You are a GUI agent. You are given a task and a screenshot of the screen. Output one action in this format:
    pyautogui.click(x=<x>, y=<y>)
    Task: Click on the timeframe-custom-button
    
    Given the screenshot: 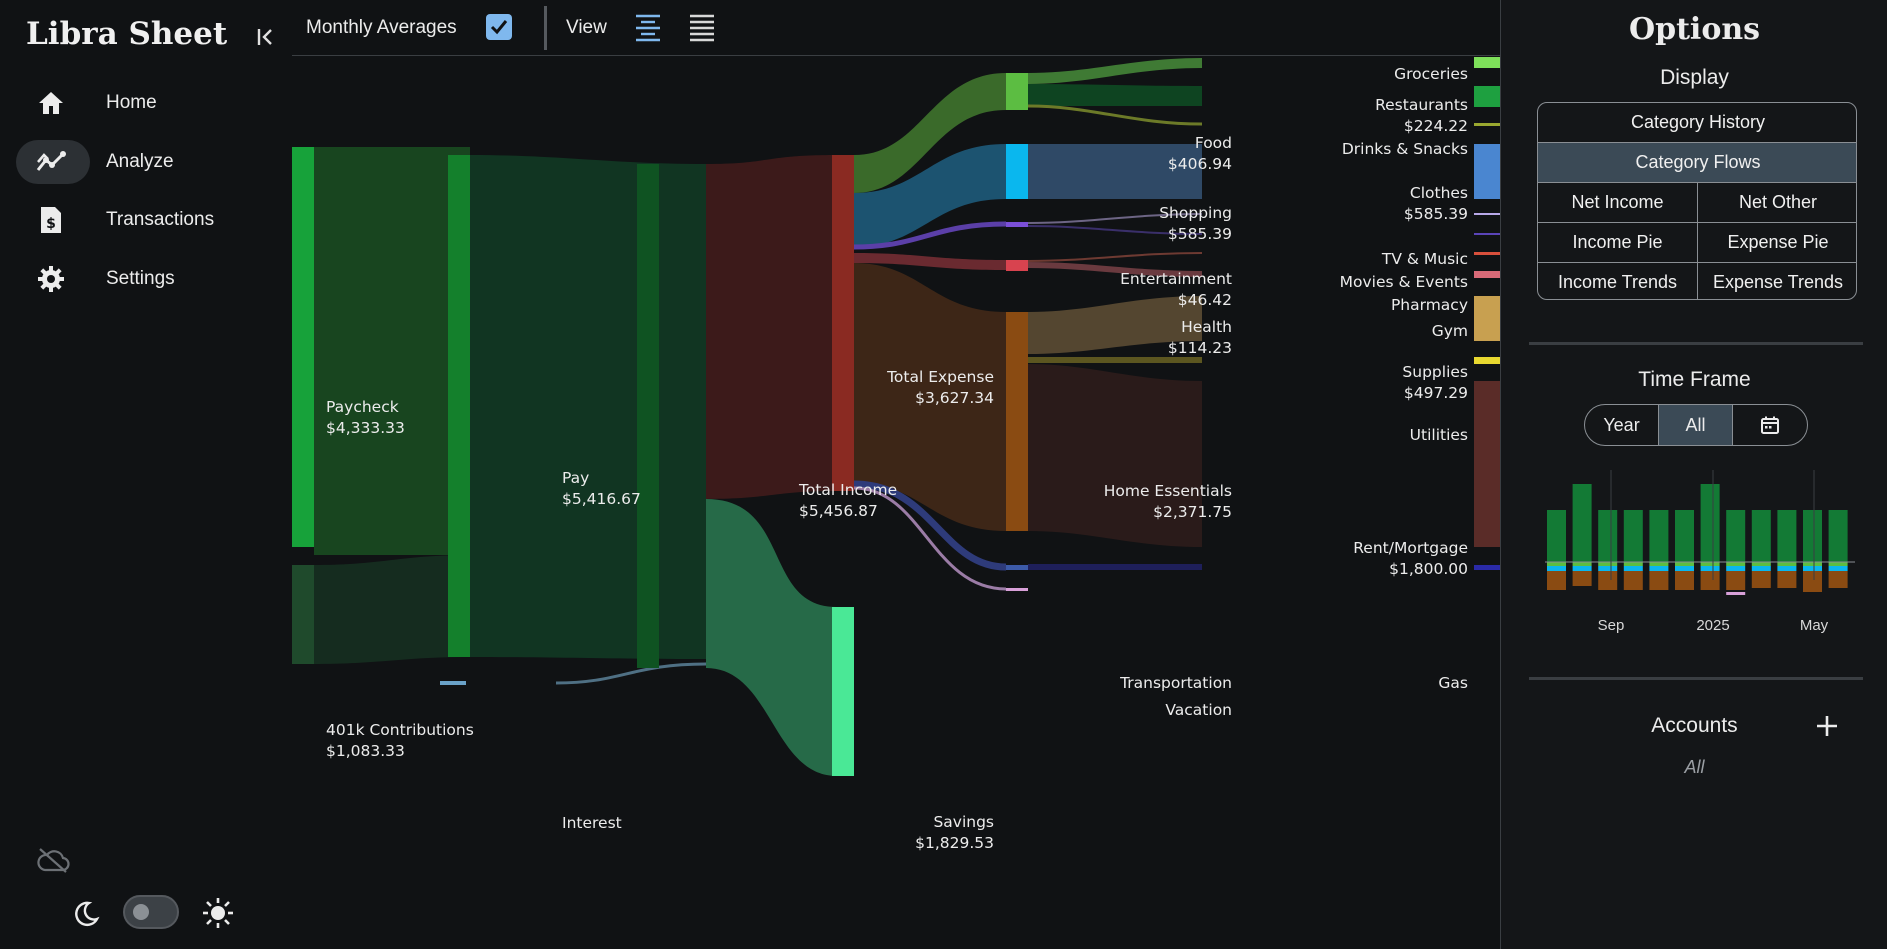 What is the action you would take?
    pyautogui.click(x=1769, y=425)
    